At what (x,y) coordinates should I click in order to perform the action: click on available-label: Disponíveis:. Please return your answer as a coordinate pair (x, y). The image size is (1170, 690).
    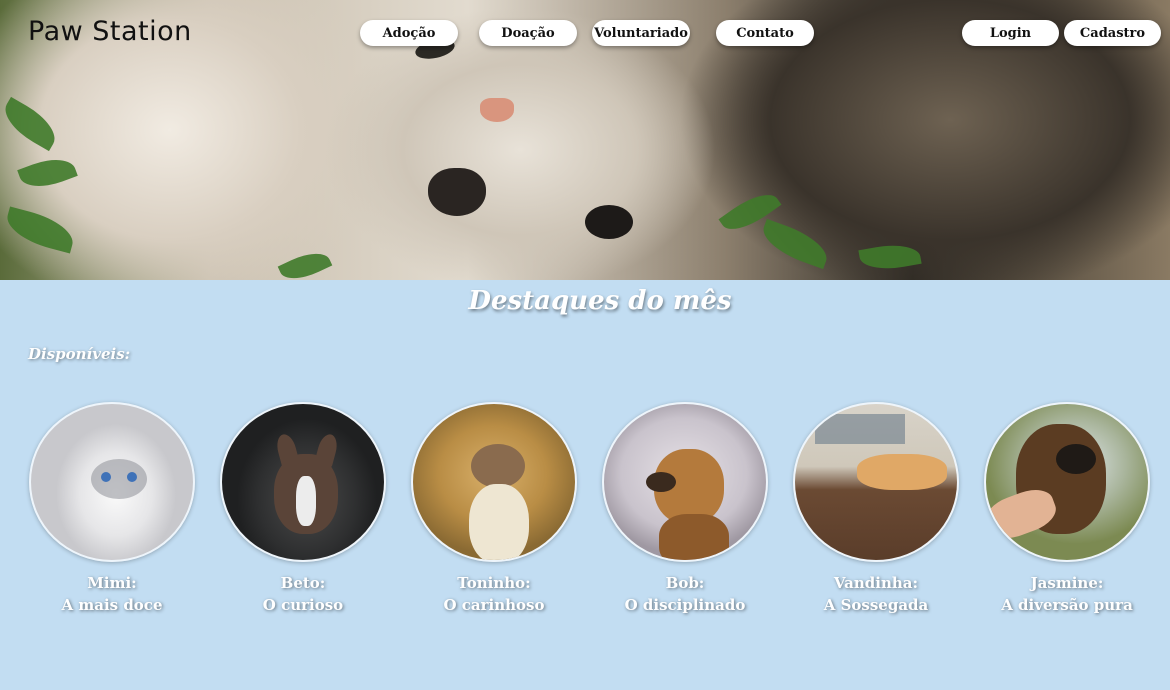
    Looking at the image, I should click on (79, 354).